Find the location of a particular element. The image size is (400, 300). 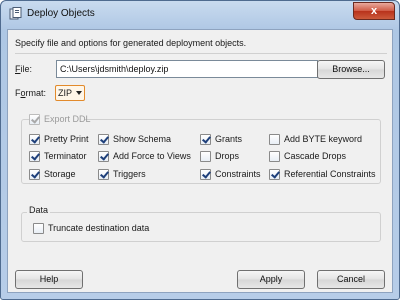

export-ddl-label: Export DDL is located at coordinates (67, 119).